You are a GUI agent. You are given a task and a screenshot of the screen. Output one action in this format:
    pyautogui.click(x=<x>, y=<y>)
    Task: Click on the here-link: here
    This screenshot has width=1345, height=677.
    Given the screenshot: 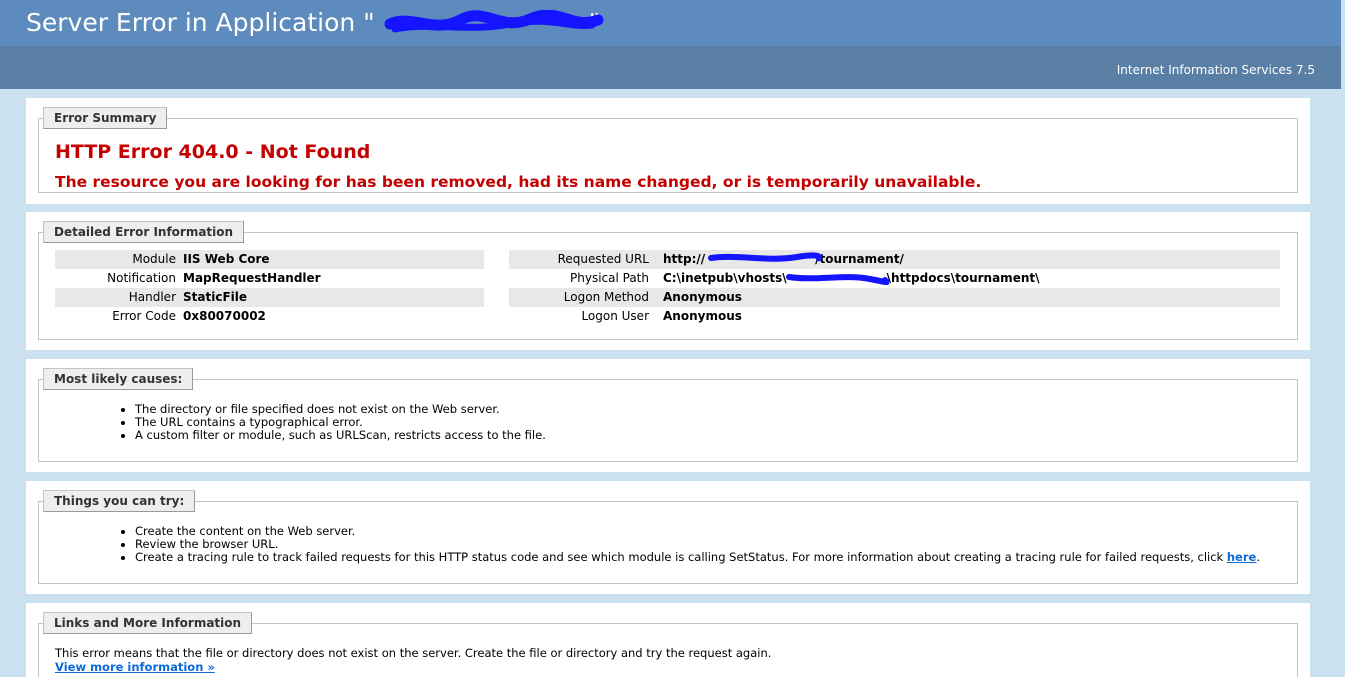 What is the action you would take?
    pyautogui.click(x=1241, y=557)
    